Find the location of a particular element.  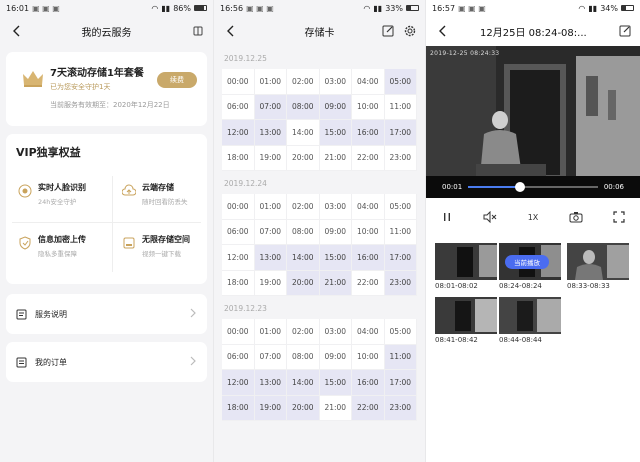

clip-item: 08:33-08:33 is located at coordinates (598, 266).